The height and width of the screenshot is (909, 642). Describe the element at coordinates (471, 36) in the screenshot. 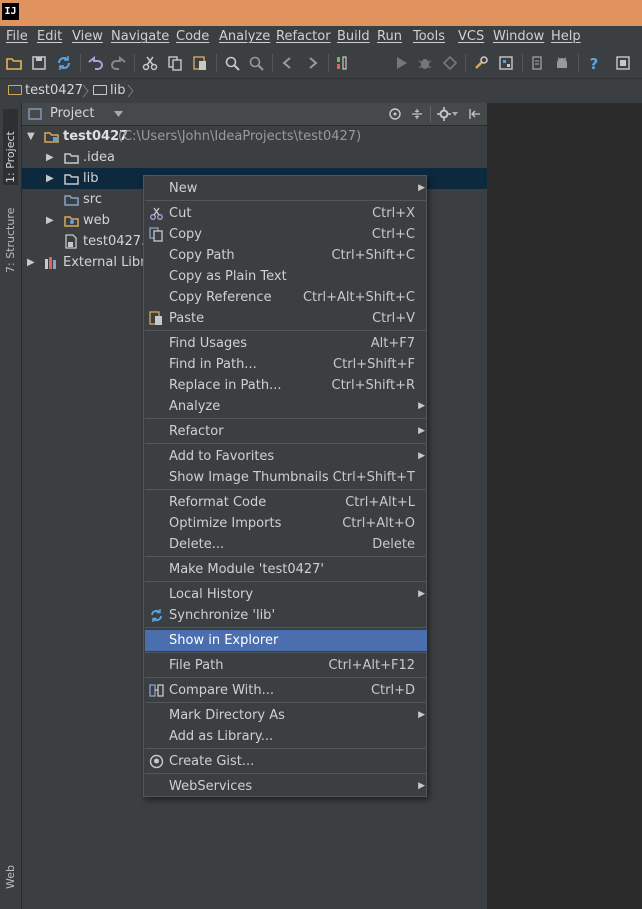

I see `menu-vcs: VCS` at that location.